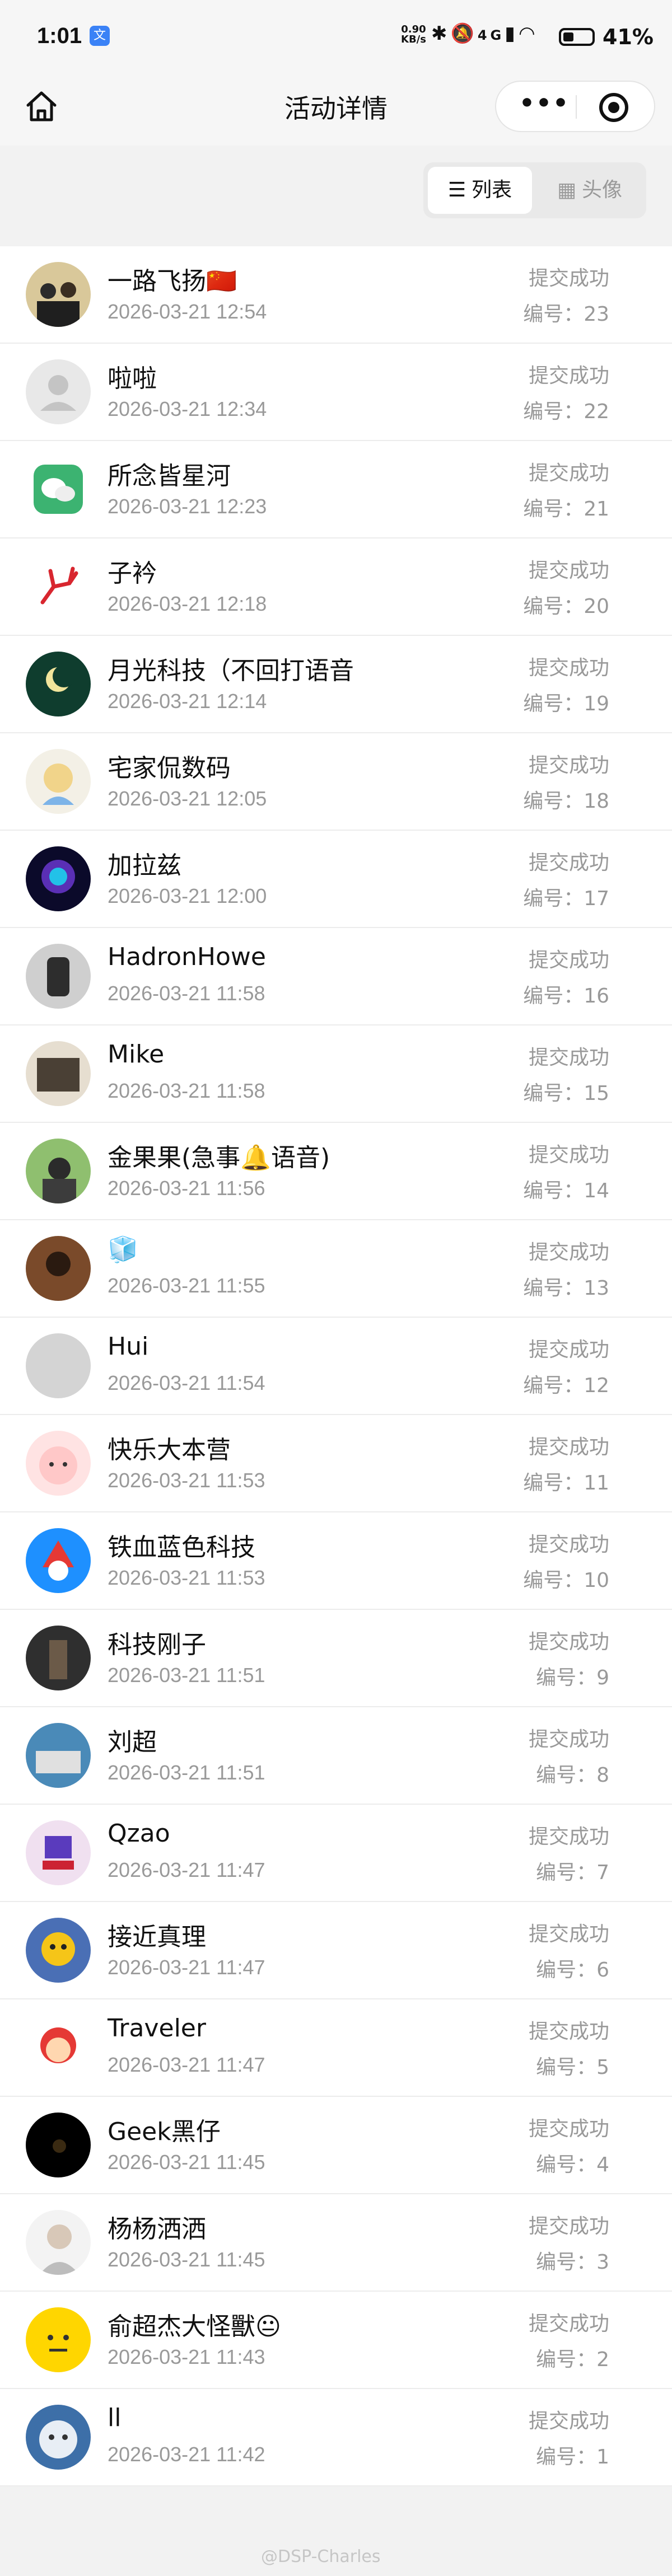  What do you see at coordinates (336, 1854) in the screenshot?
I see `list-item: Qzao 2026-03-21 11:47 提交成功 编号：7` at bounding box center [336, 1854].